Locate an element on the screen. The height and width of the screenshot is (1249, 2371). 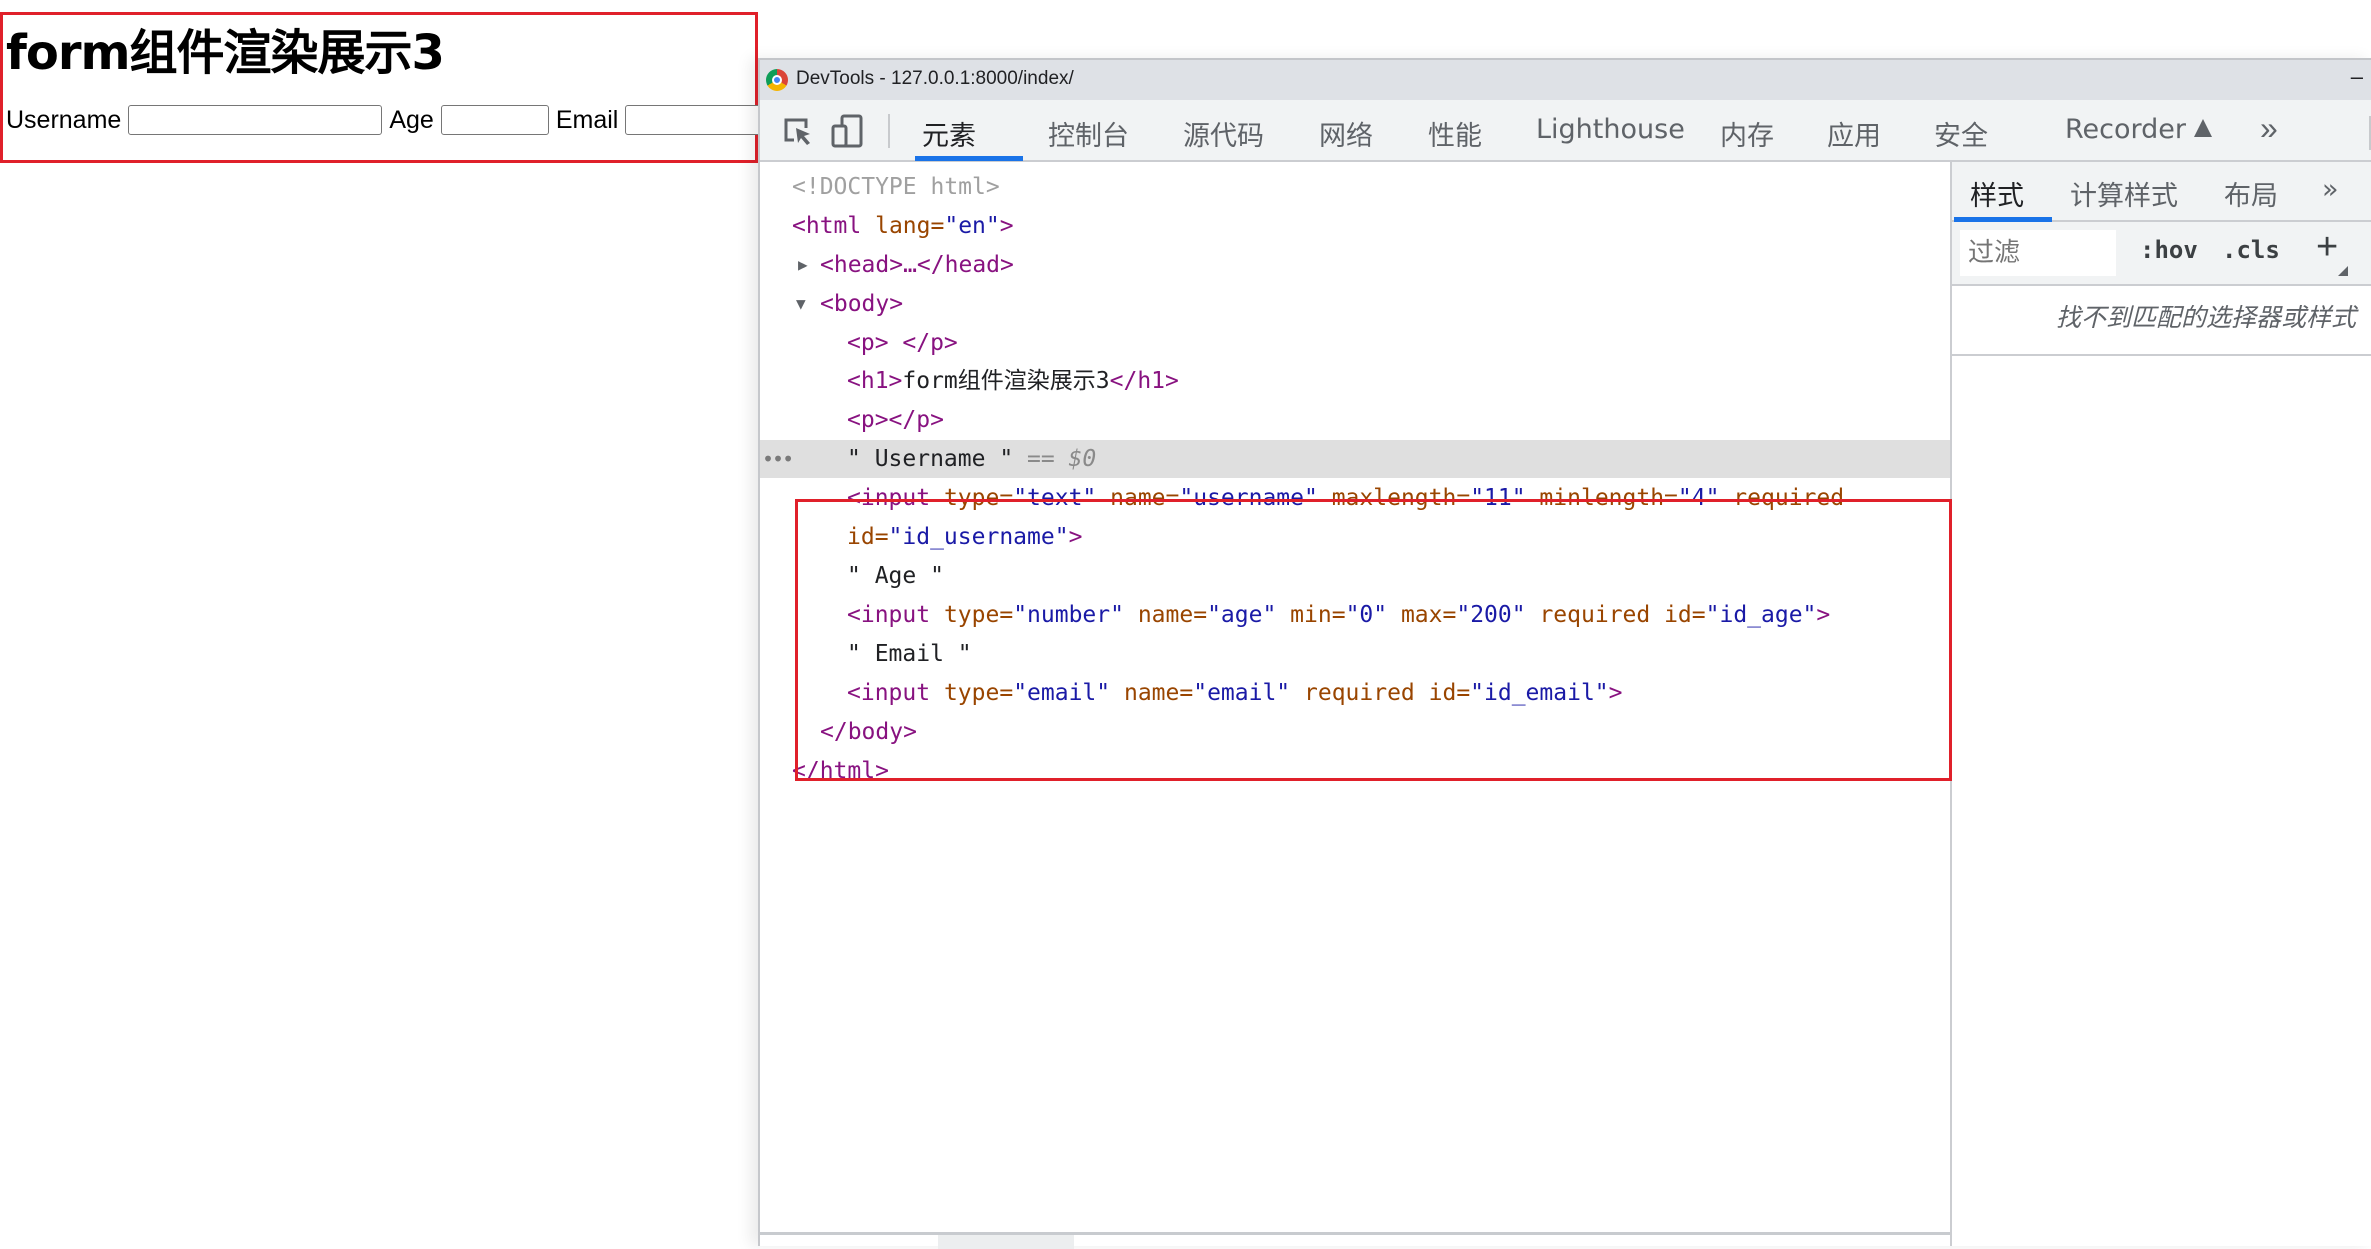
tab-layout: 布局 is located at coordinates (2251, 193).